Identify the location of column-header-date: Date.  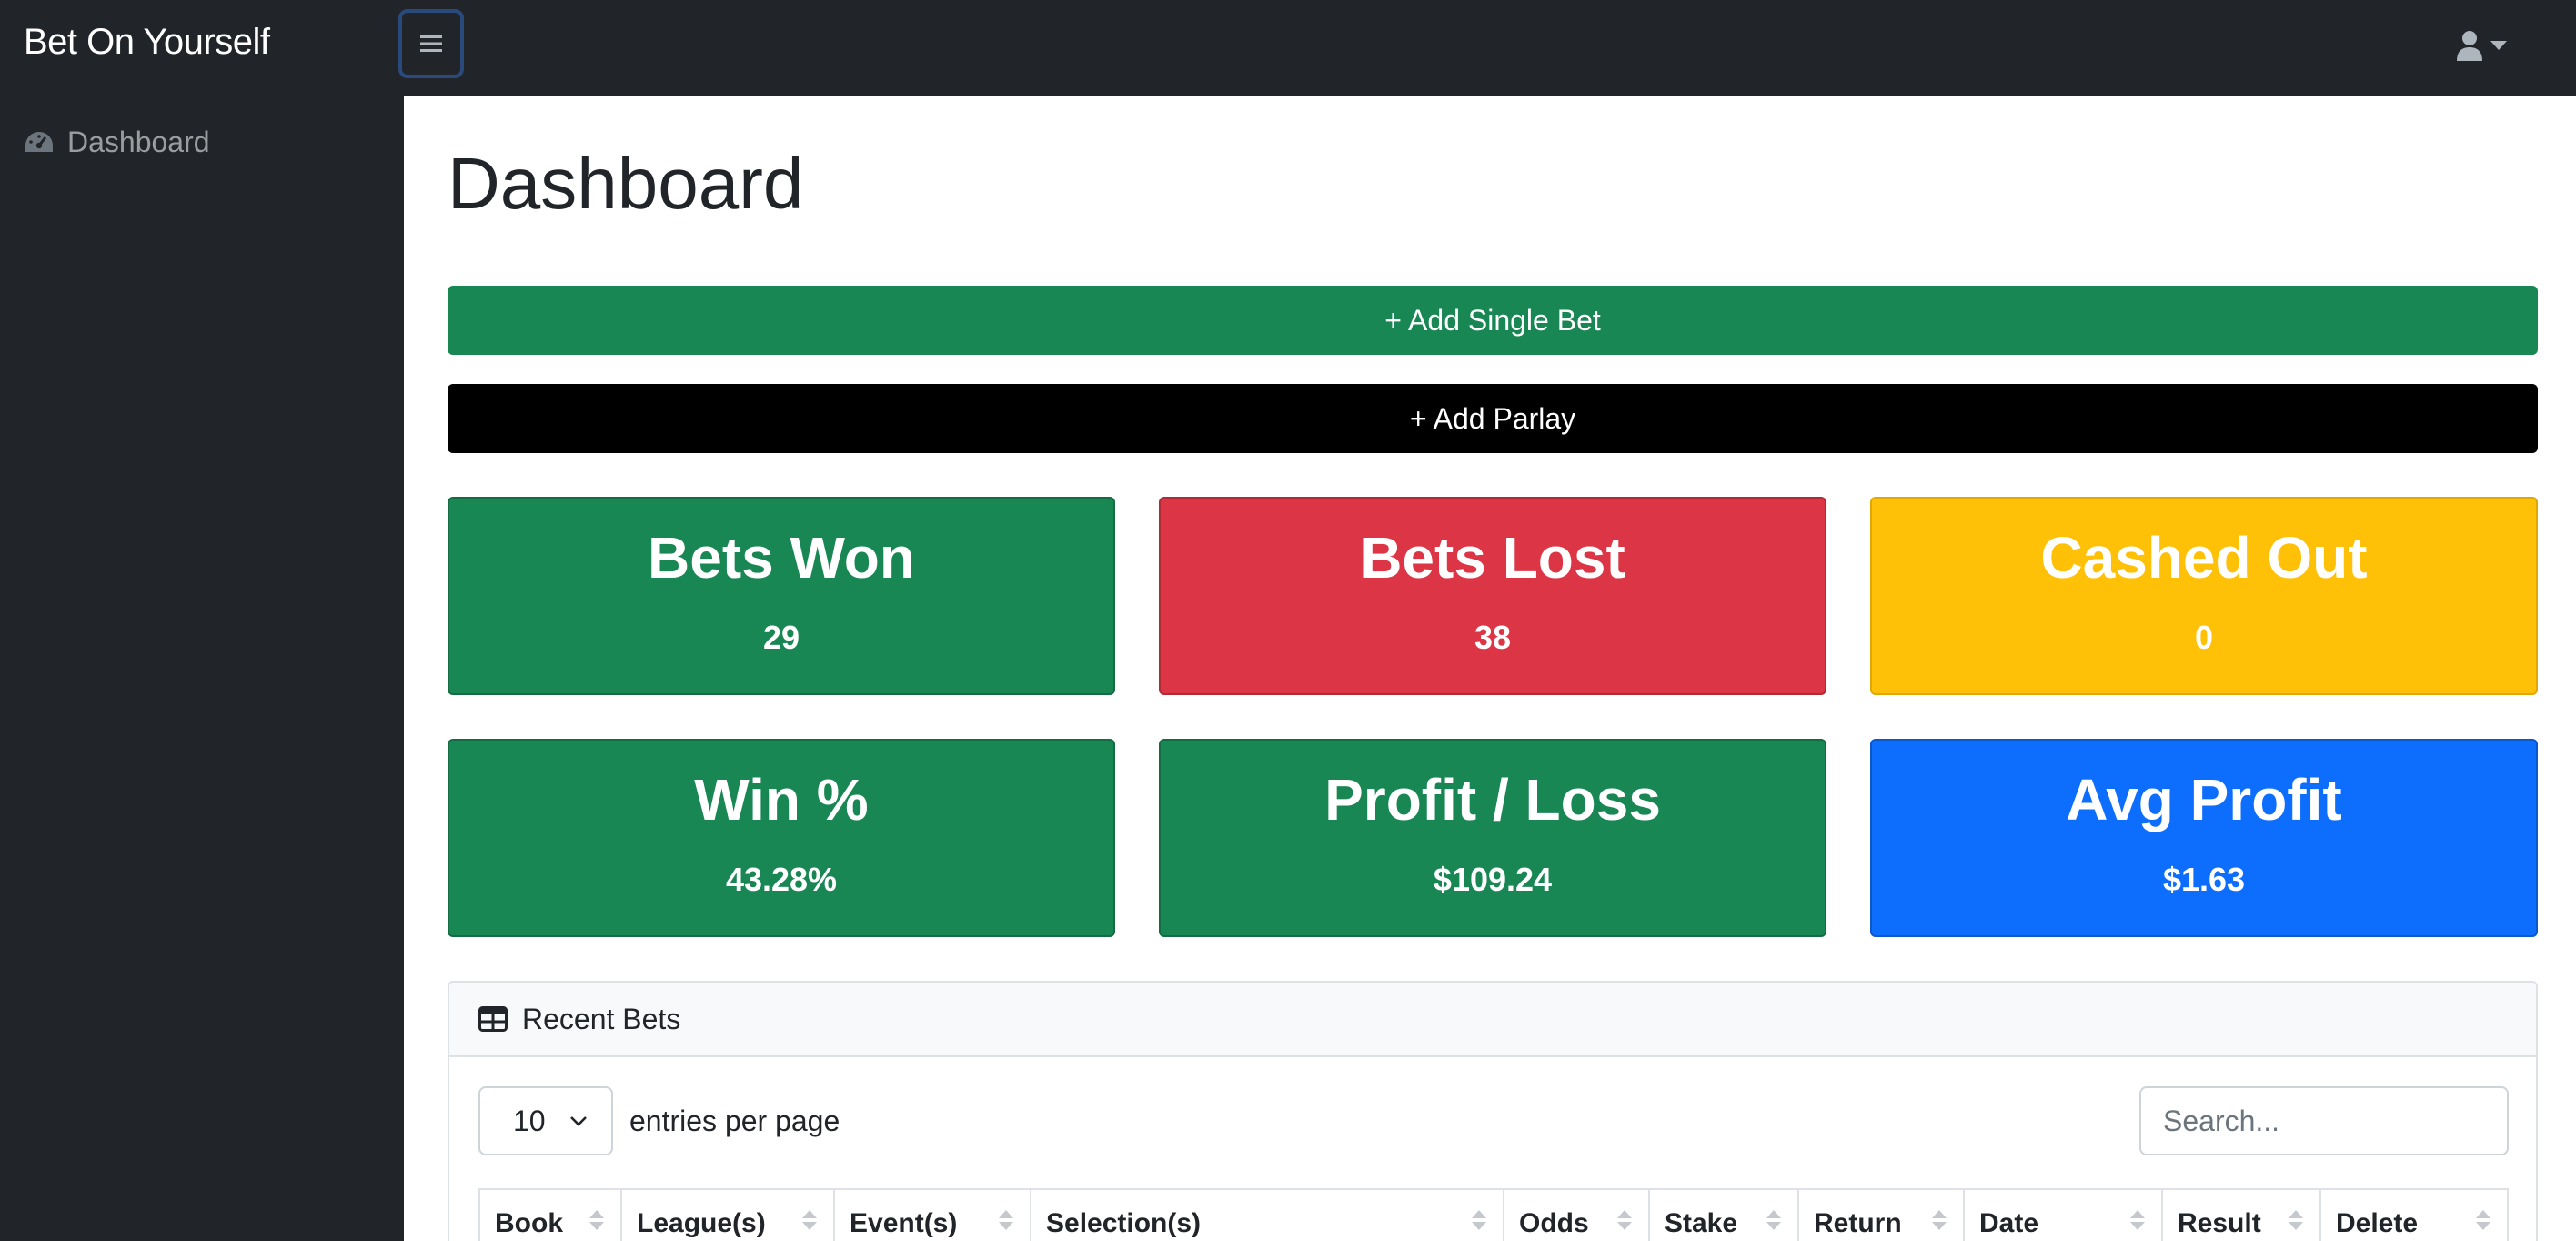
(2062, 1215).